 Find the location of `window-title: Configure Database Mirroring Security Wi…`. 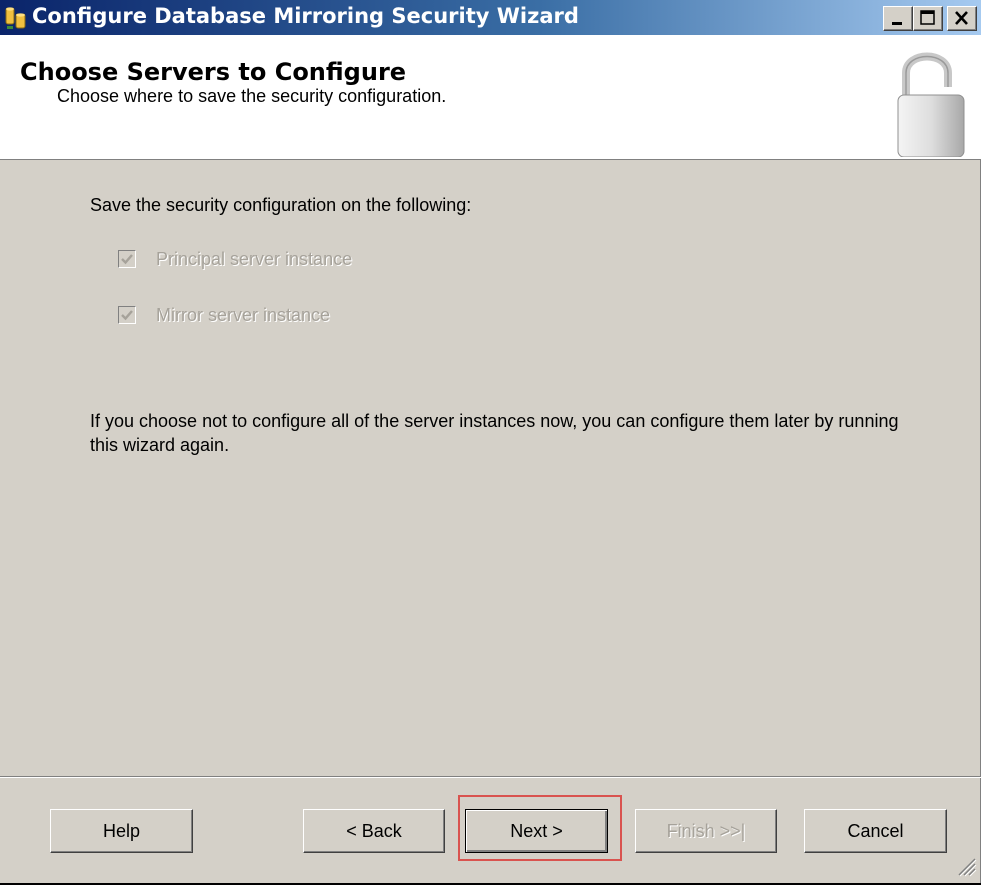

window-title: Configure Database Mirroring Security Wi… is located at coordinates (305, 16).